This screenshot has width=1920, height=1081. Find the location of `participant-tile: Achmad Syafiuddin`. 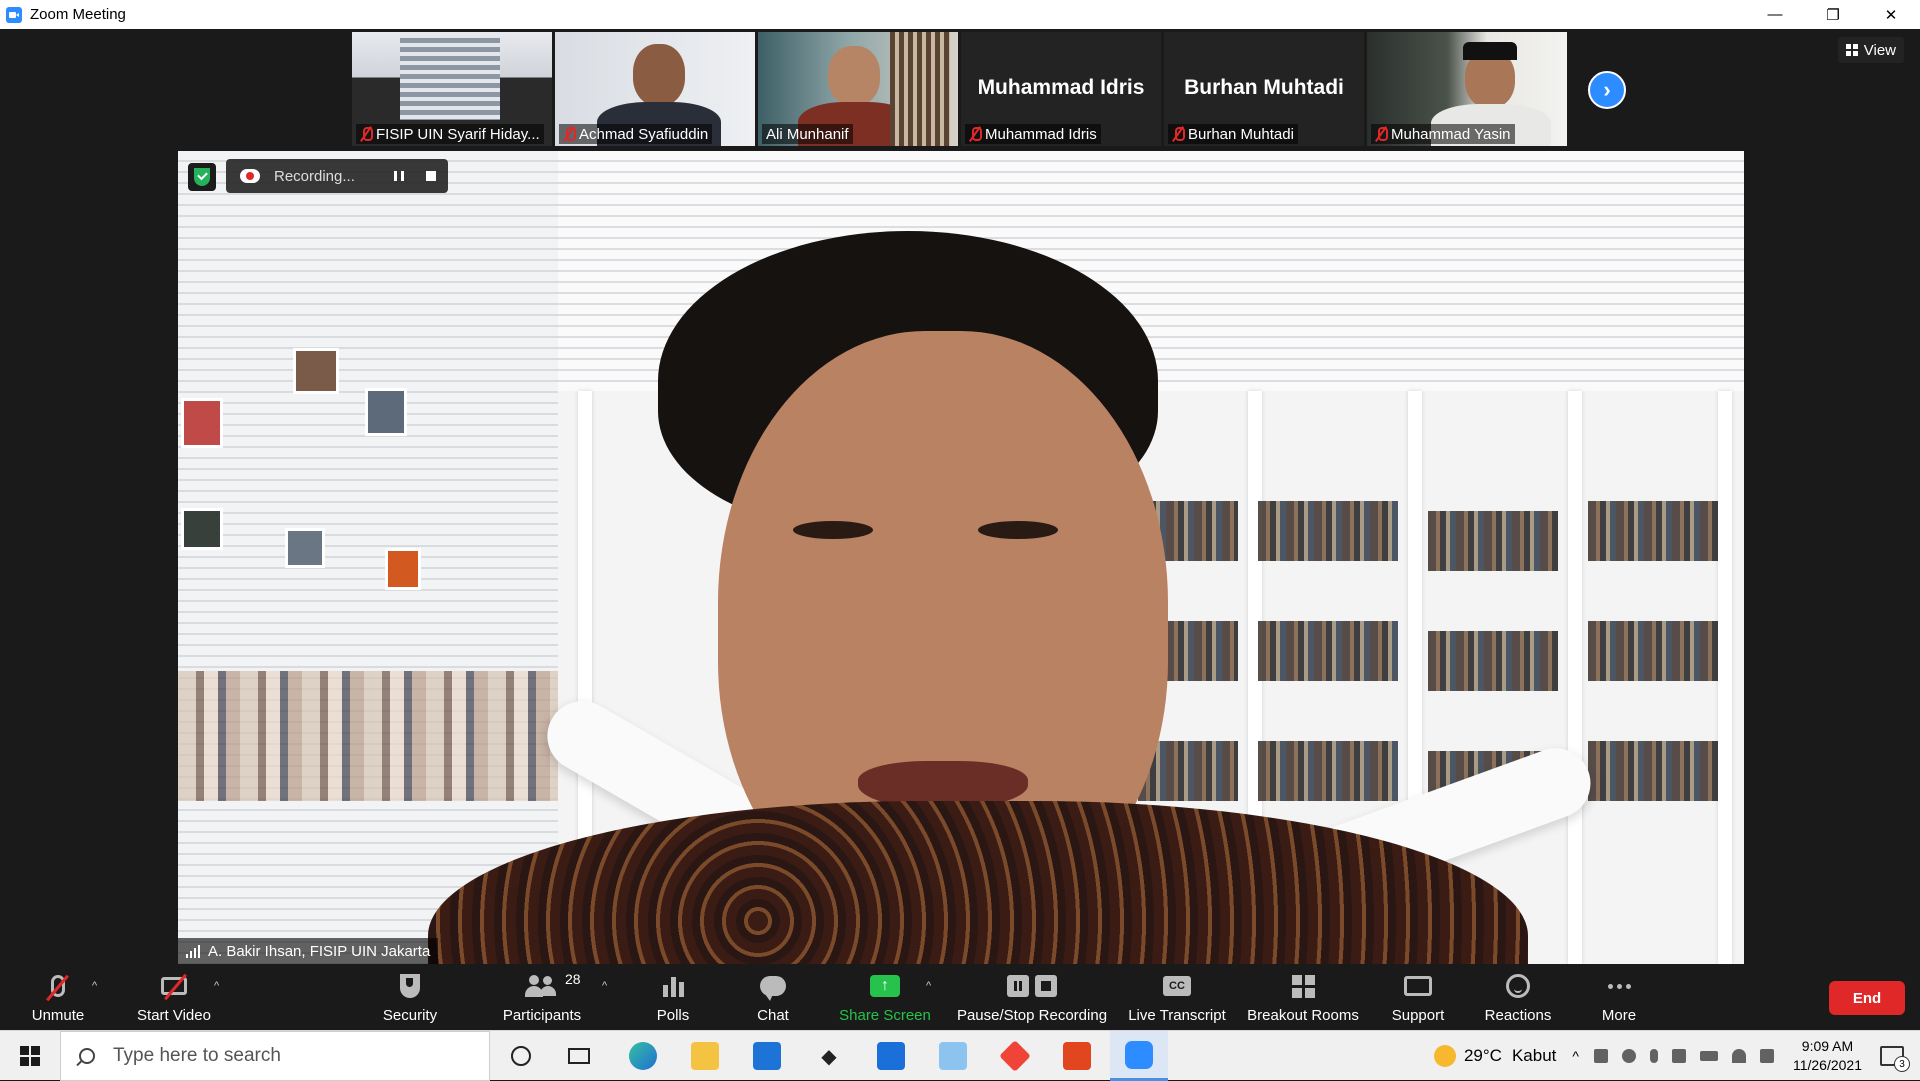

participant-tile: Achmad Syafiuddin is located at coordinates (655, 89).